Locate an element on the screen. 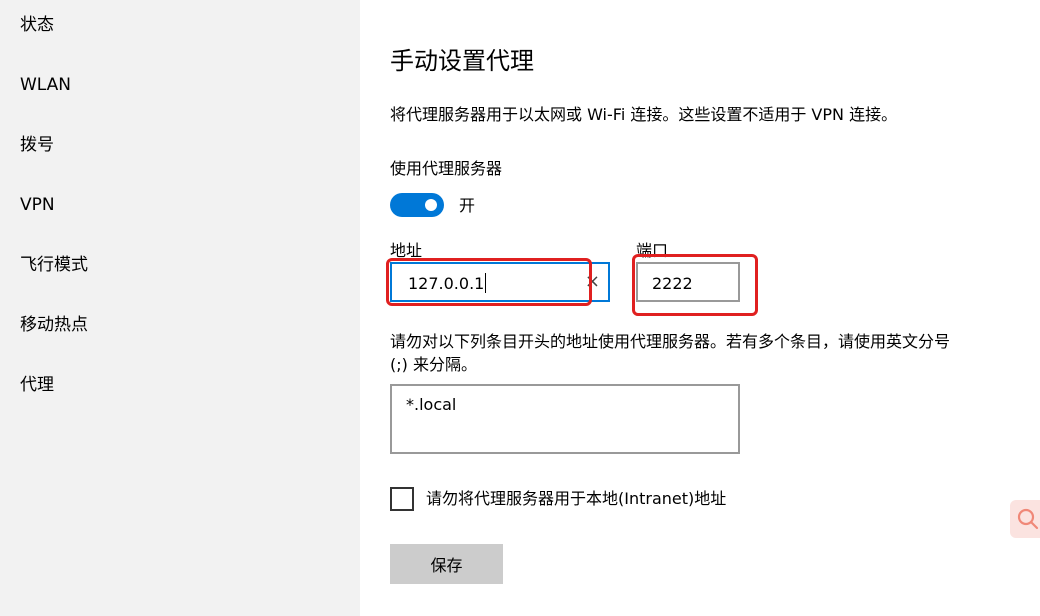 The width and height of the screenshot is (1040, 616). use-proxy-toggle is located at coordinates (417, 205).